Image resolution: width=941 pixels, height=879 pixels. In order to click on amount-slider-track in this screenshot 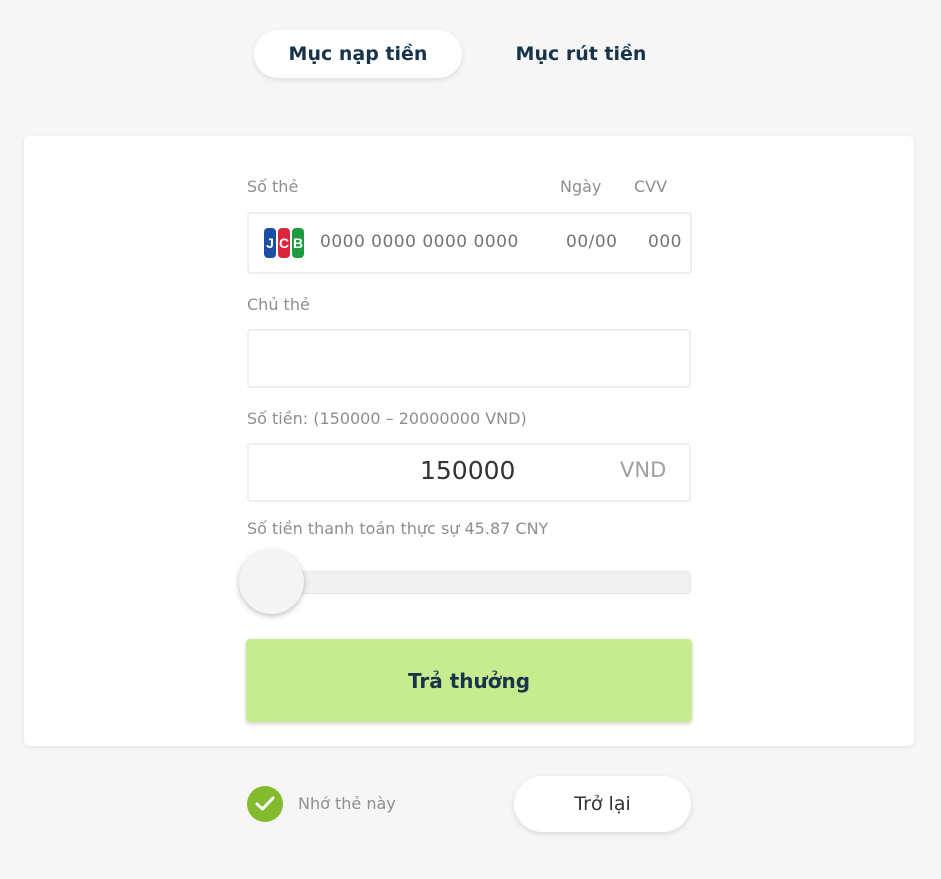, I will do `click(481, 582)`.